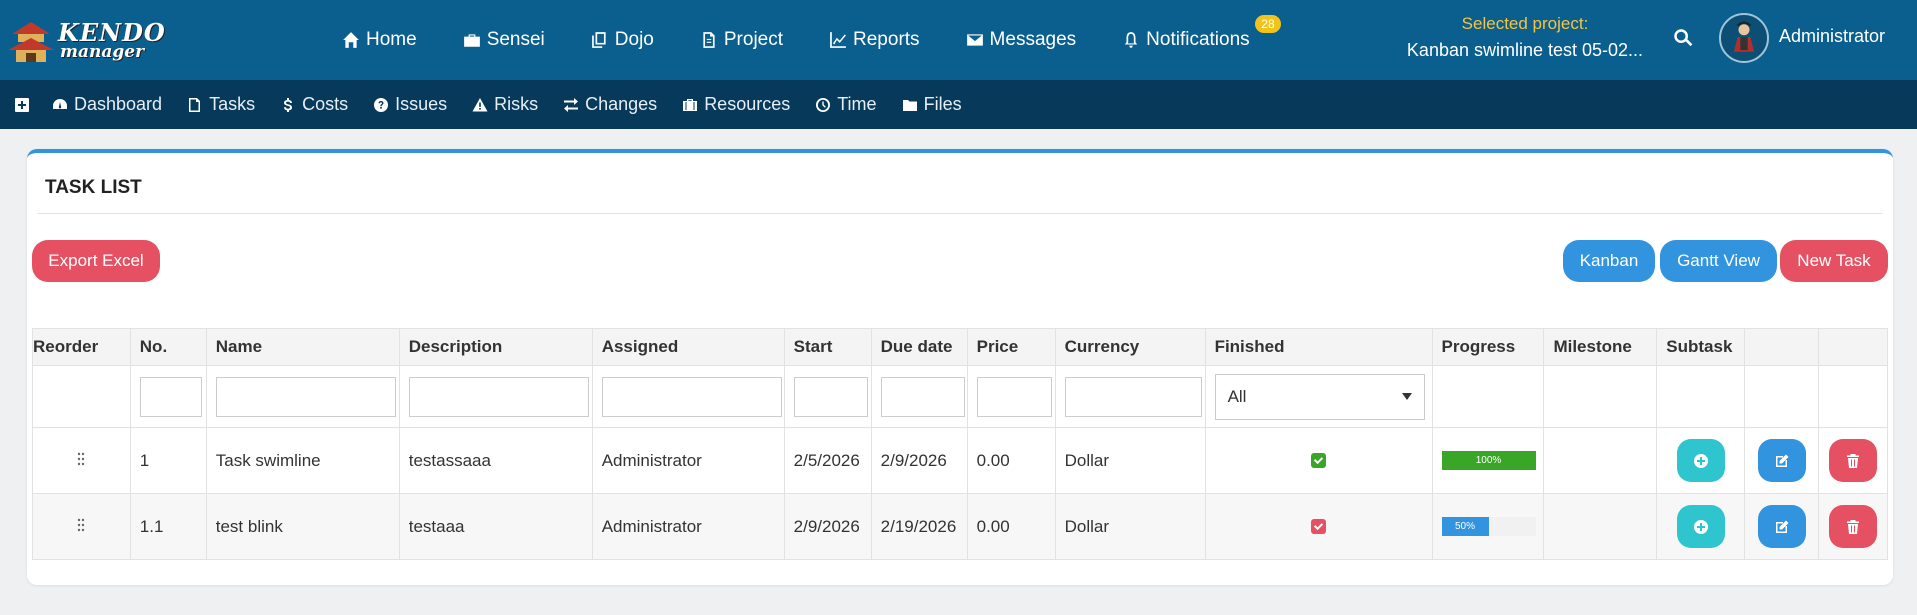 This screenshot has height=615, width=1917. I want to click on col-header-reorder: Reorder, so click(81, 347).